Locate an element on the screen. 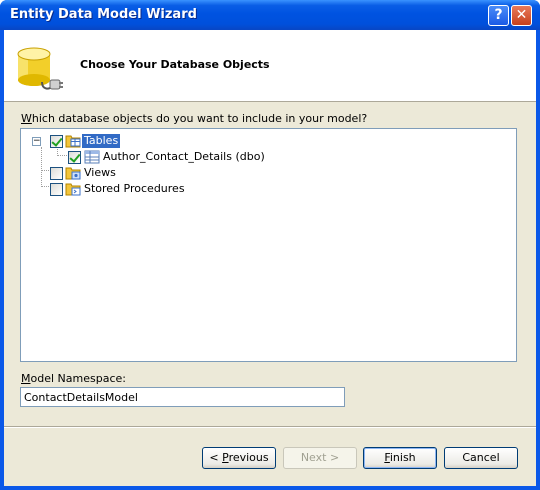 The image size is (540, 490). collapse-toggle: − is located at coordinates (36, 141).